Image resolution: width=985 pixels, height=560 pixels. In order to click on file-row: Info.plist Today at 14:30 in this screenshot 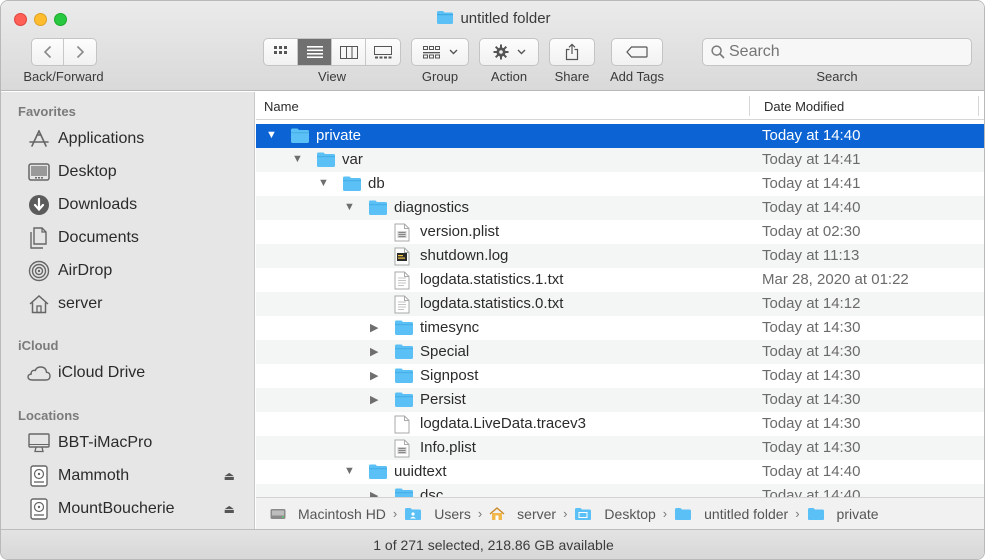, I will do `click(620, 448)`.